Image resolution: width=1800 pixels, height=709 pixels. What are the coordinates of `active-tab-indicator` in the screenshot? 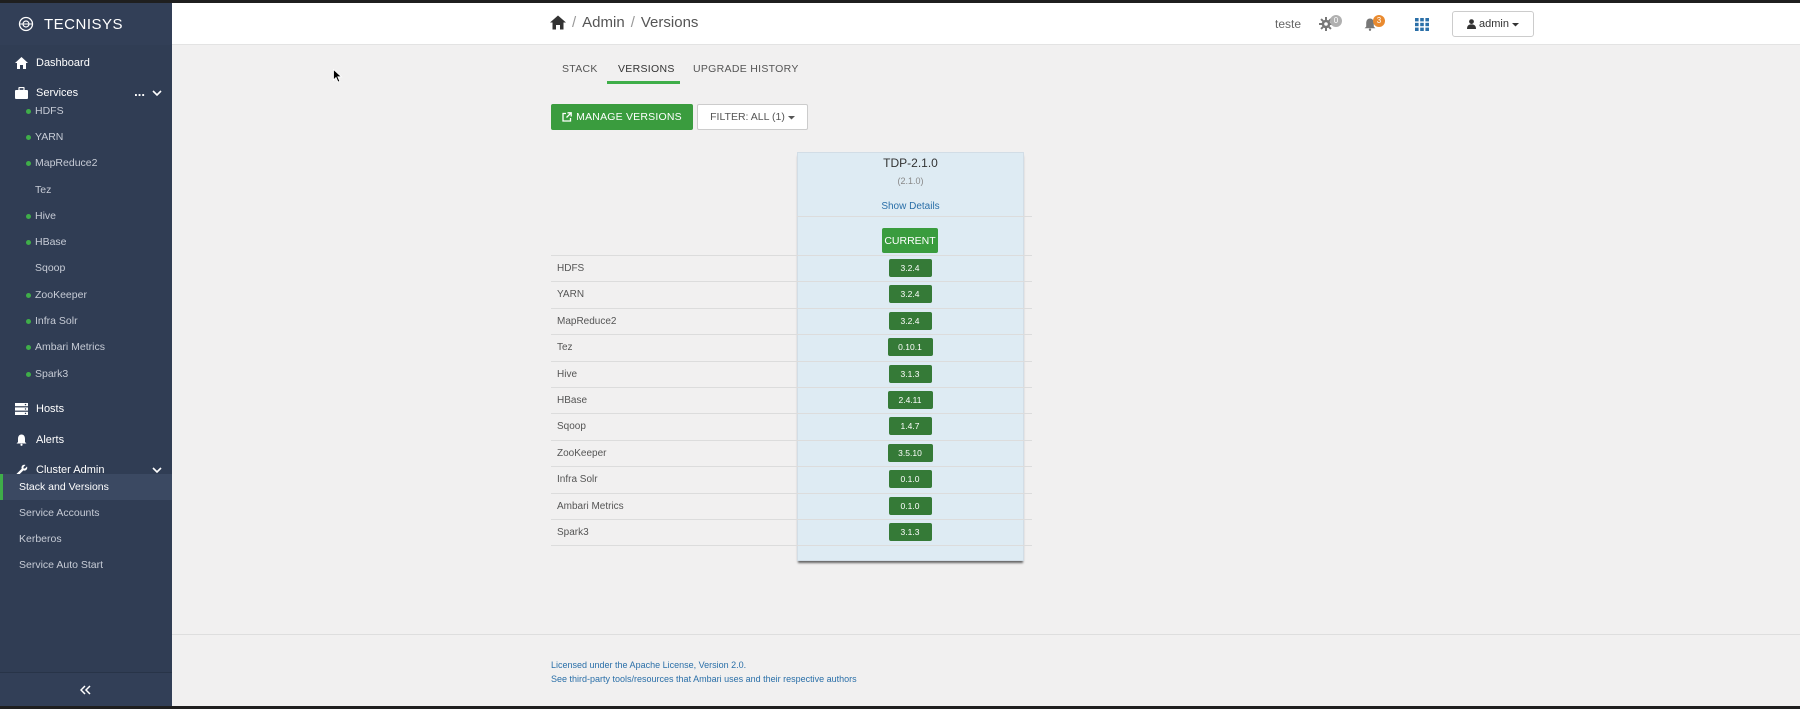 It's located at (643, 82).